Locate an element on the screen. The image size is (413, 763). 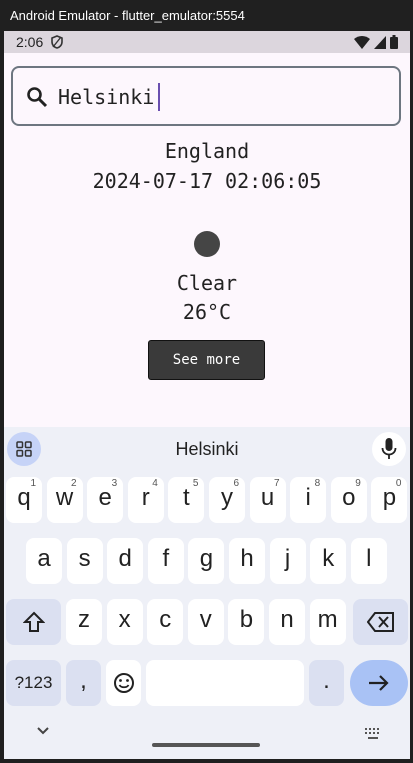
key-label: v is located at coordinates (205, 619).